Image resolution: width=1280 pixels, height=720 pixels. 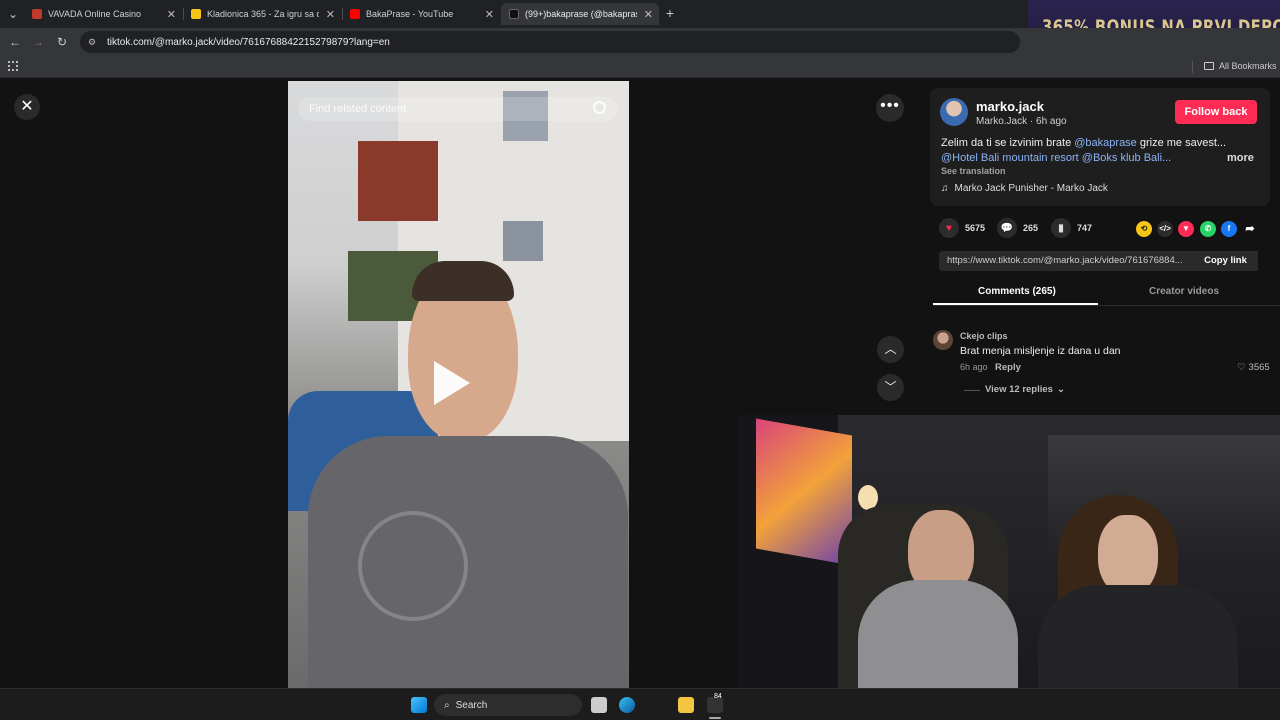 What do you see at coordinates (1021, 121) in the screenshot?
I see `display-name-time: Marko.Jack · 6h ago` at bounding box center [1021, 121].